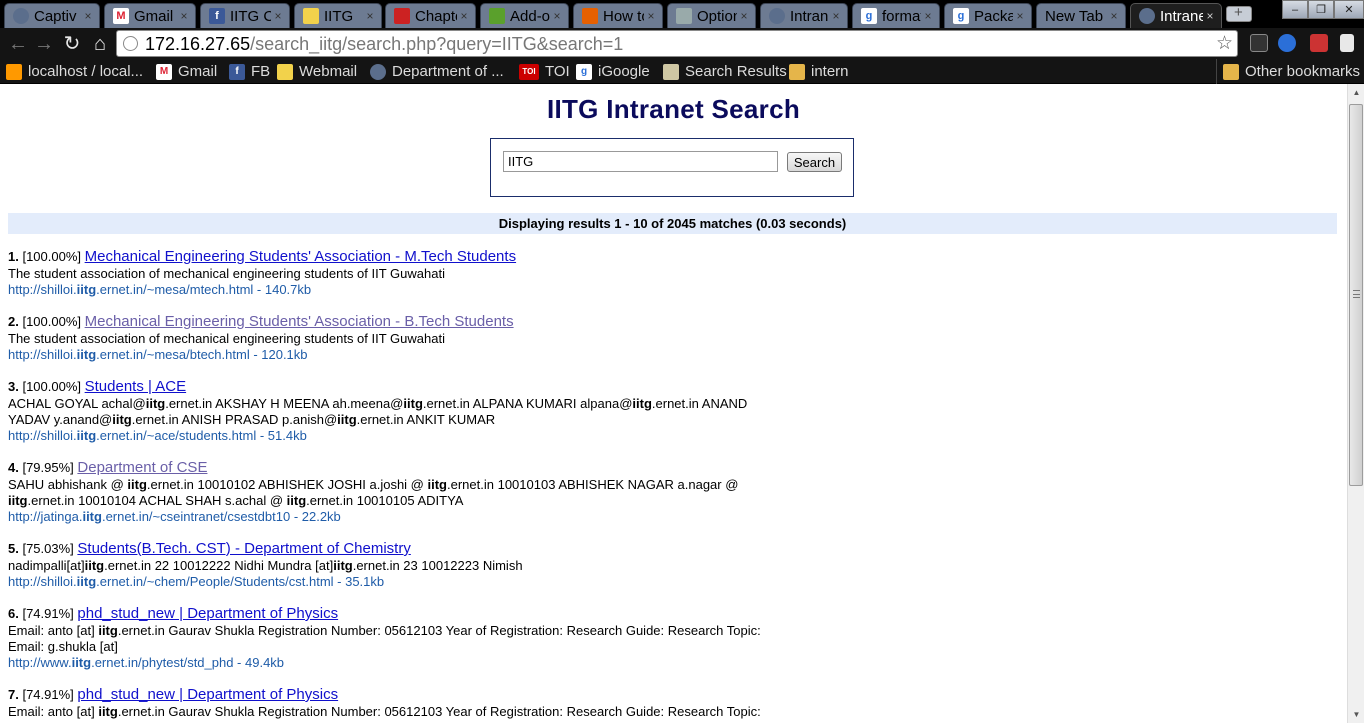 This screenshot has height=723, width=1364. I want to click on result-header: 3. [100.00%] Students | ACE, so click(558, 387).